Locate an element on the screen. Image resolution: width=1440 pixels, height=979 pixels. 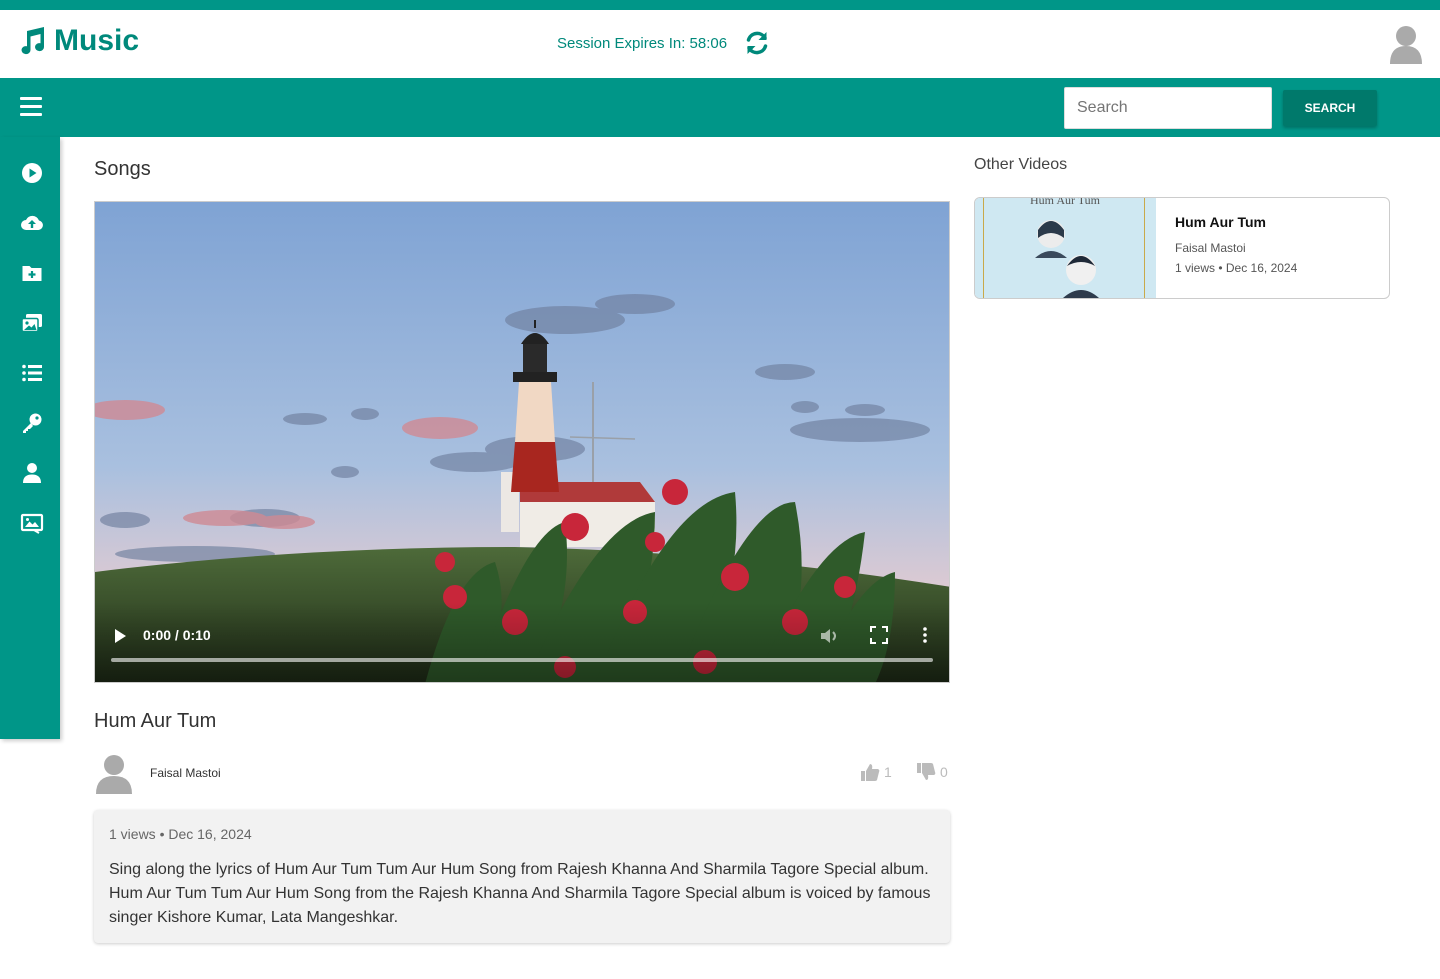
search-button: SEARCH is located at coordinates (1330, 108).